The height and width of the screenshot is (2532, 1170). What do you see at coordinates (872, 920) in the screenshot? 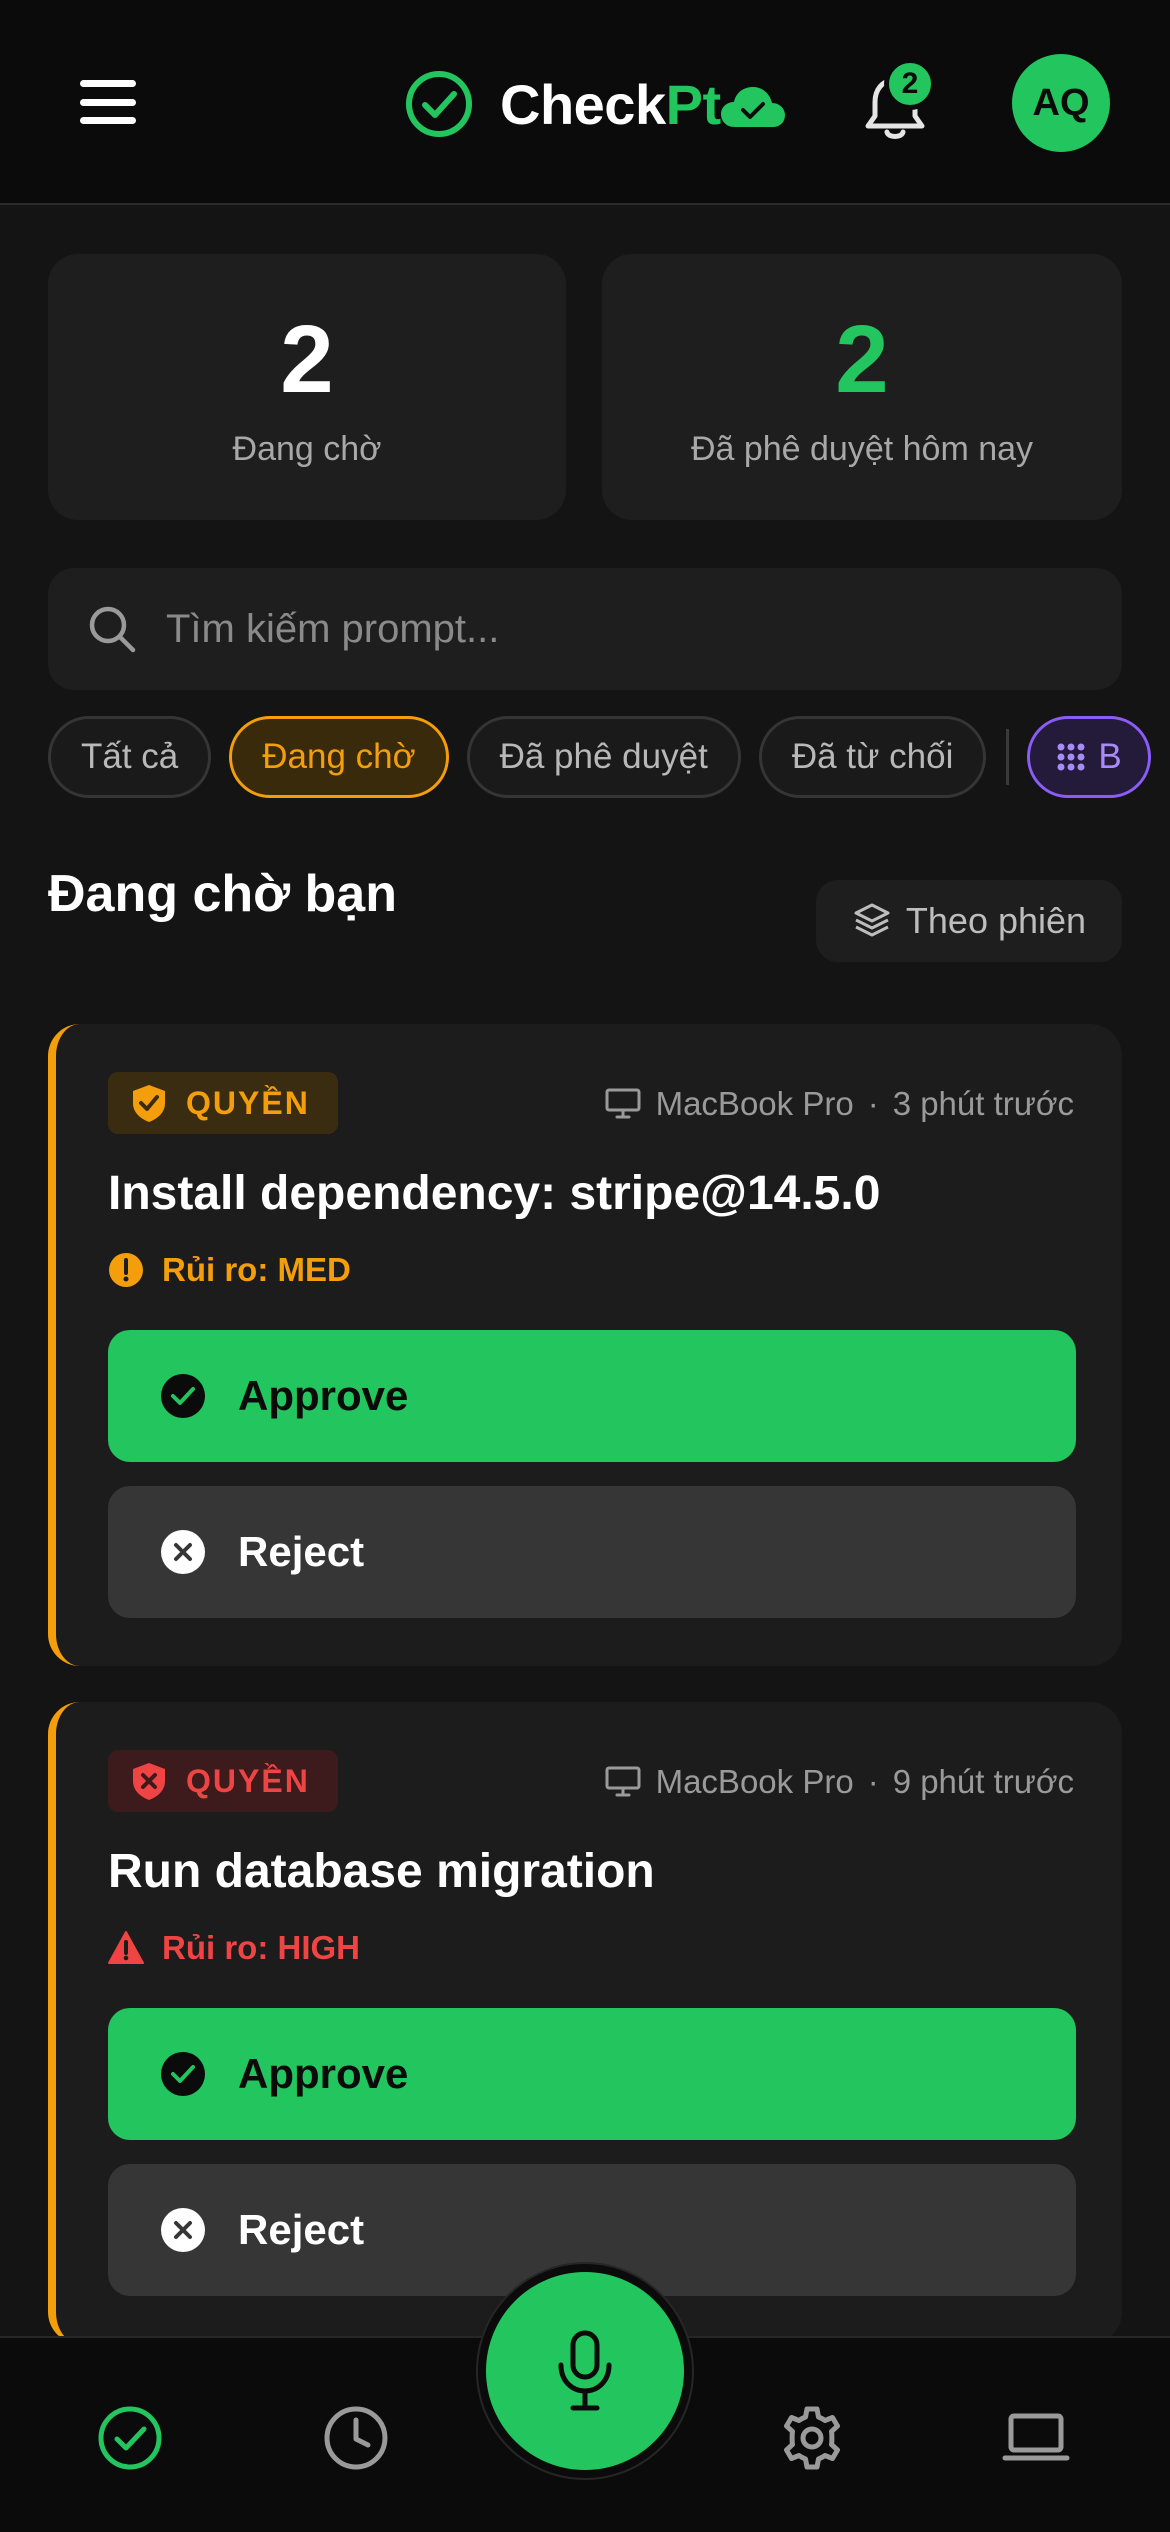
I see `layers-icon` at bounding box center [872, 920].